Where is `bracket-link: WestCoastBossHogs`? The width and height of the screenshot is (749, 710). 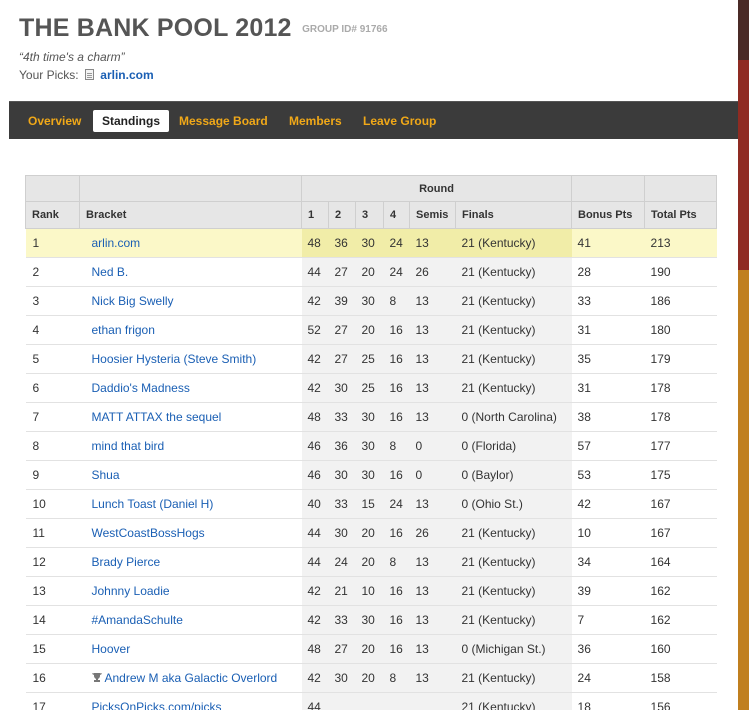
bracket-link: WestCoastBossHogs is located at coordinates (148, 533).